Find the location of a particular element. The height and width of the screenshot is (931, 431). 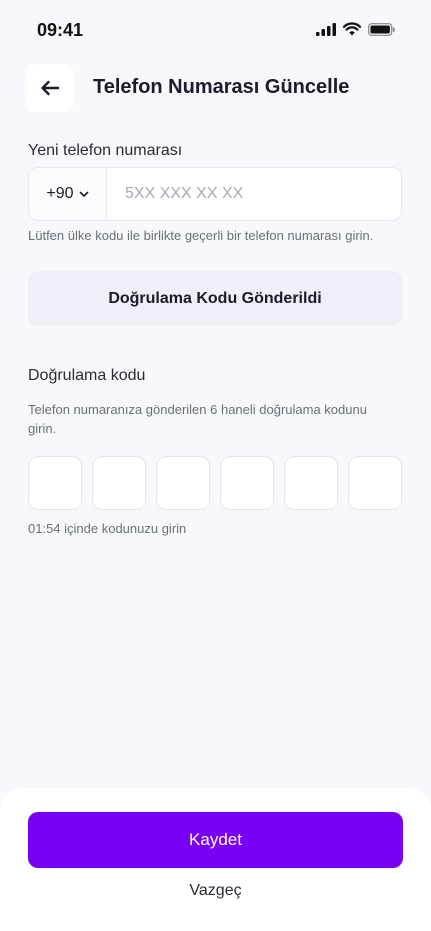

status-bar: 09:41 is located at coordinates (215, 30).